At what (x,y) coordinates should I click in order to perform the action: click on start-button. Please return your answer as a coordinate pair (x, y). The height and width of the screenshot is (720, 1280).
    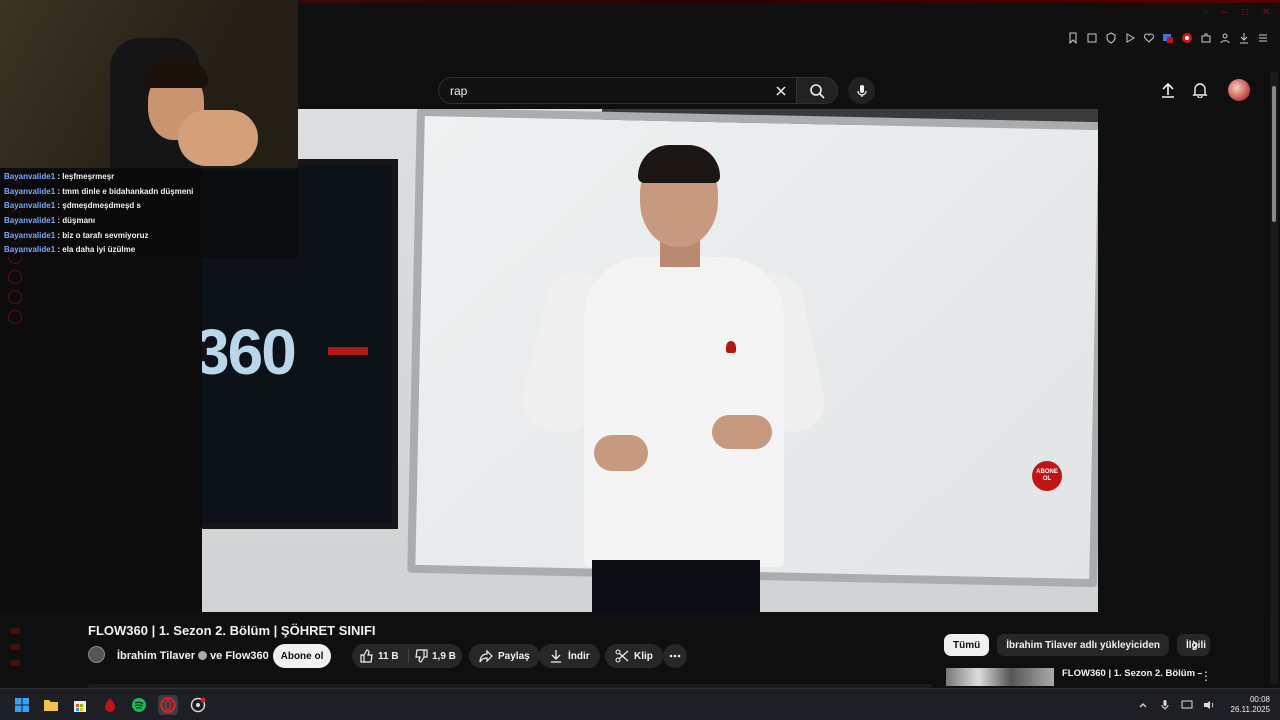
    Looking at the image, I should click on (22, 705).